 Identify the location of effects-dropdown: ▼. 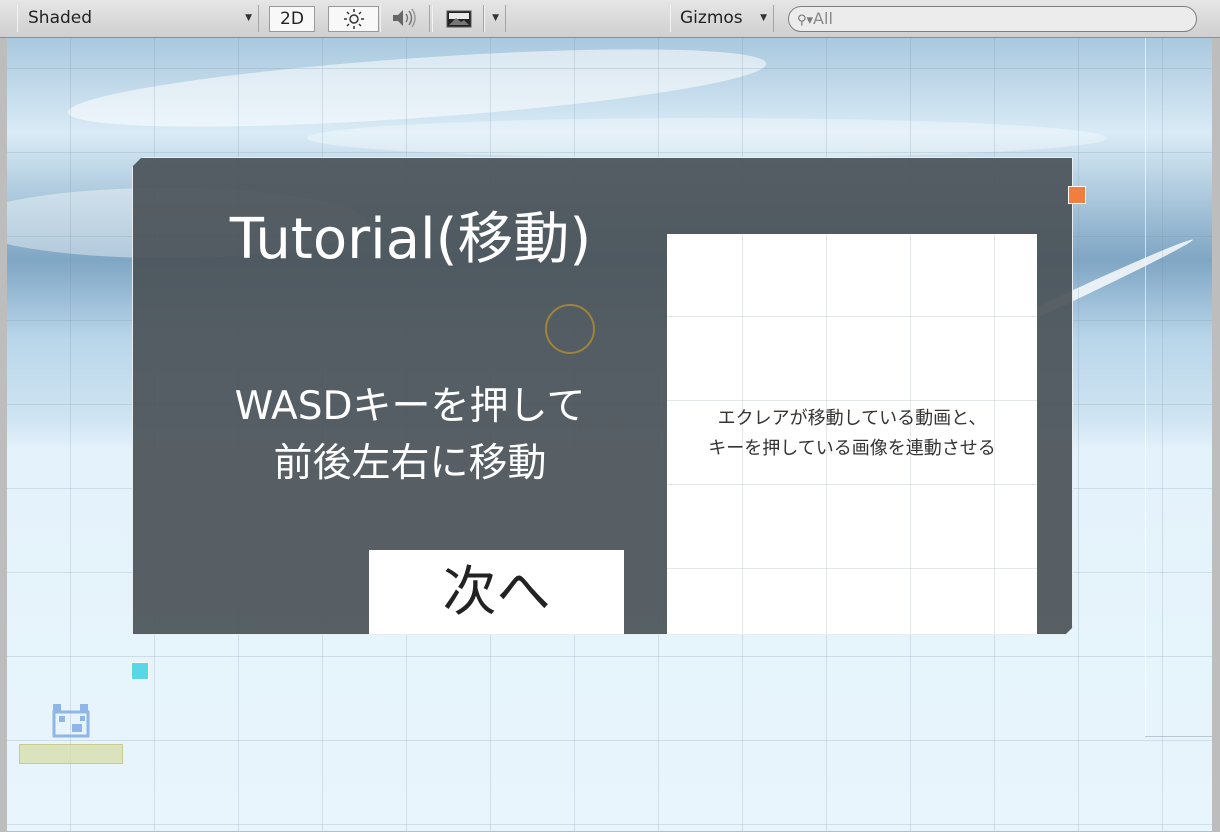
(495, 18).